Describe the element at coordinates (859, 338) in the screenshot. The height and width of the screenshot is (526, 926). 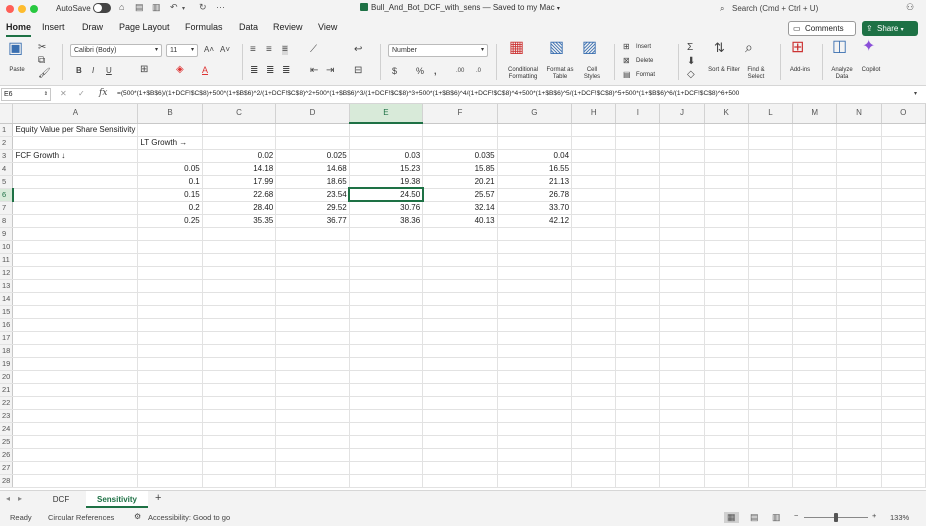
I see `cell-n17` at that location.